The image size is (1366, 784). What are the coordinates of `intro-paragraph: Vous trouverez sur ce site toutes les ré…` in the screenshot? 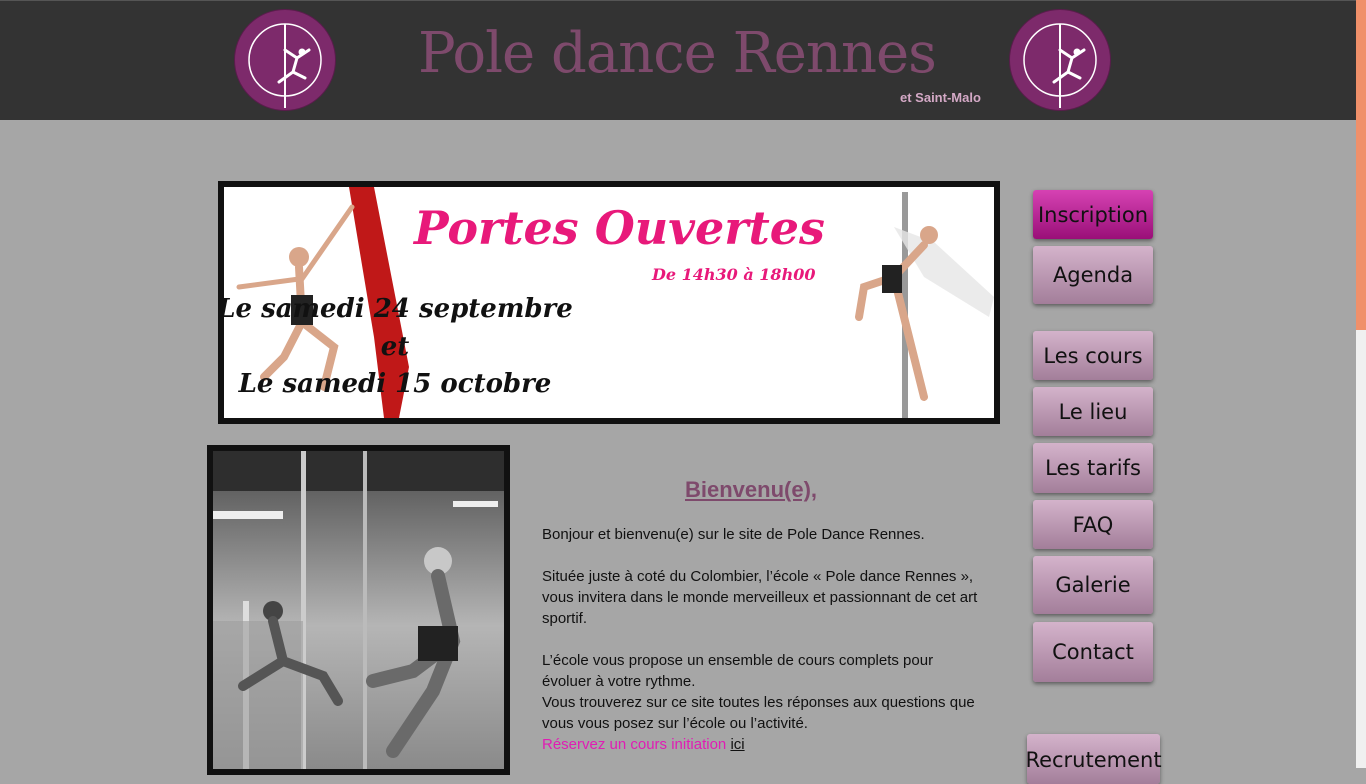 It's located at (758, 713).